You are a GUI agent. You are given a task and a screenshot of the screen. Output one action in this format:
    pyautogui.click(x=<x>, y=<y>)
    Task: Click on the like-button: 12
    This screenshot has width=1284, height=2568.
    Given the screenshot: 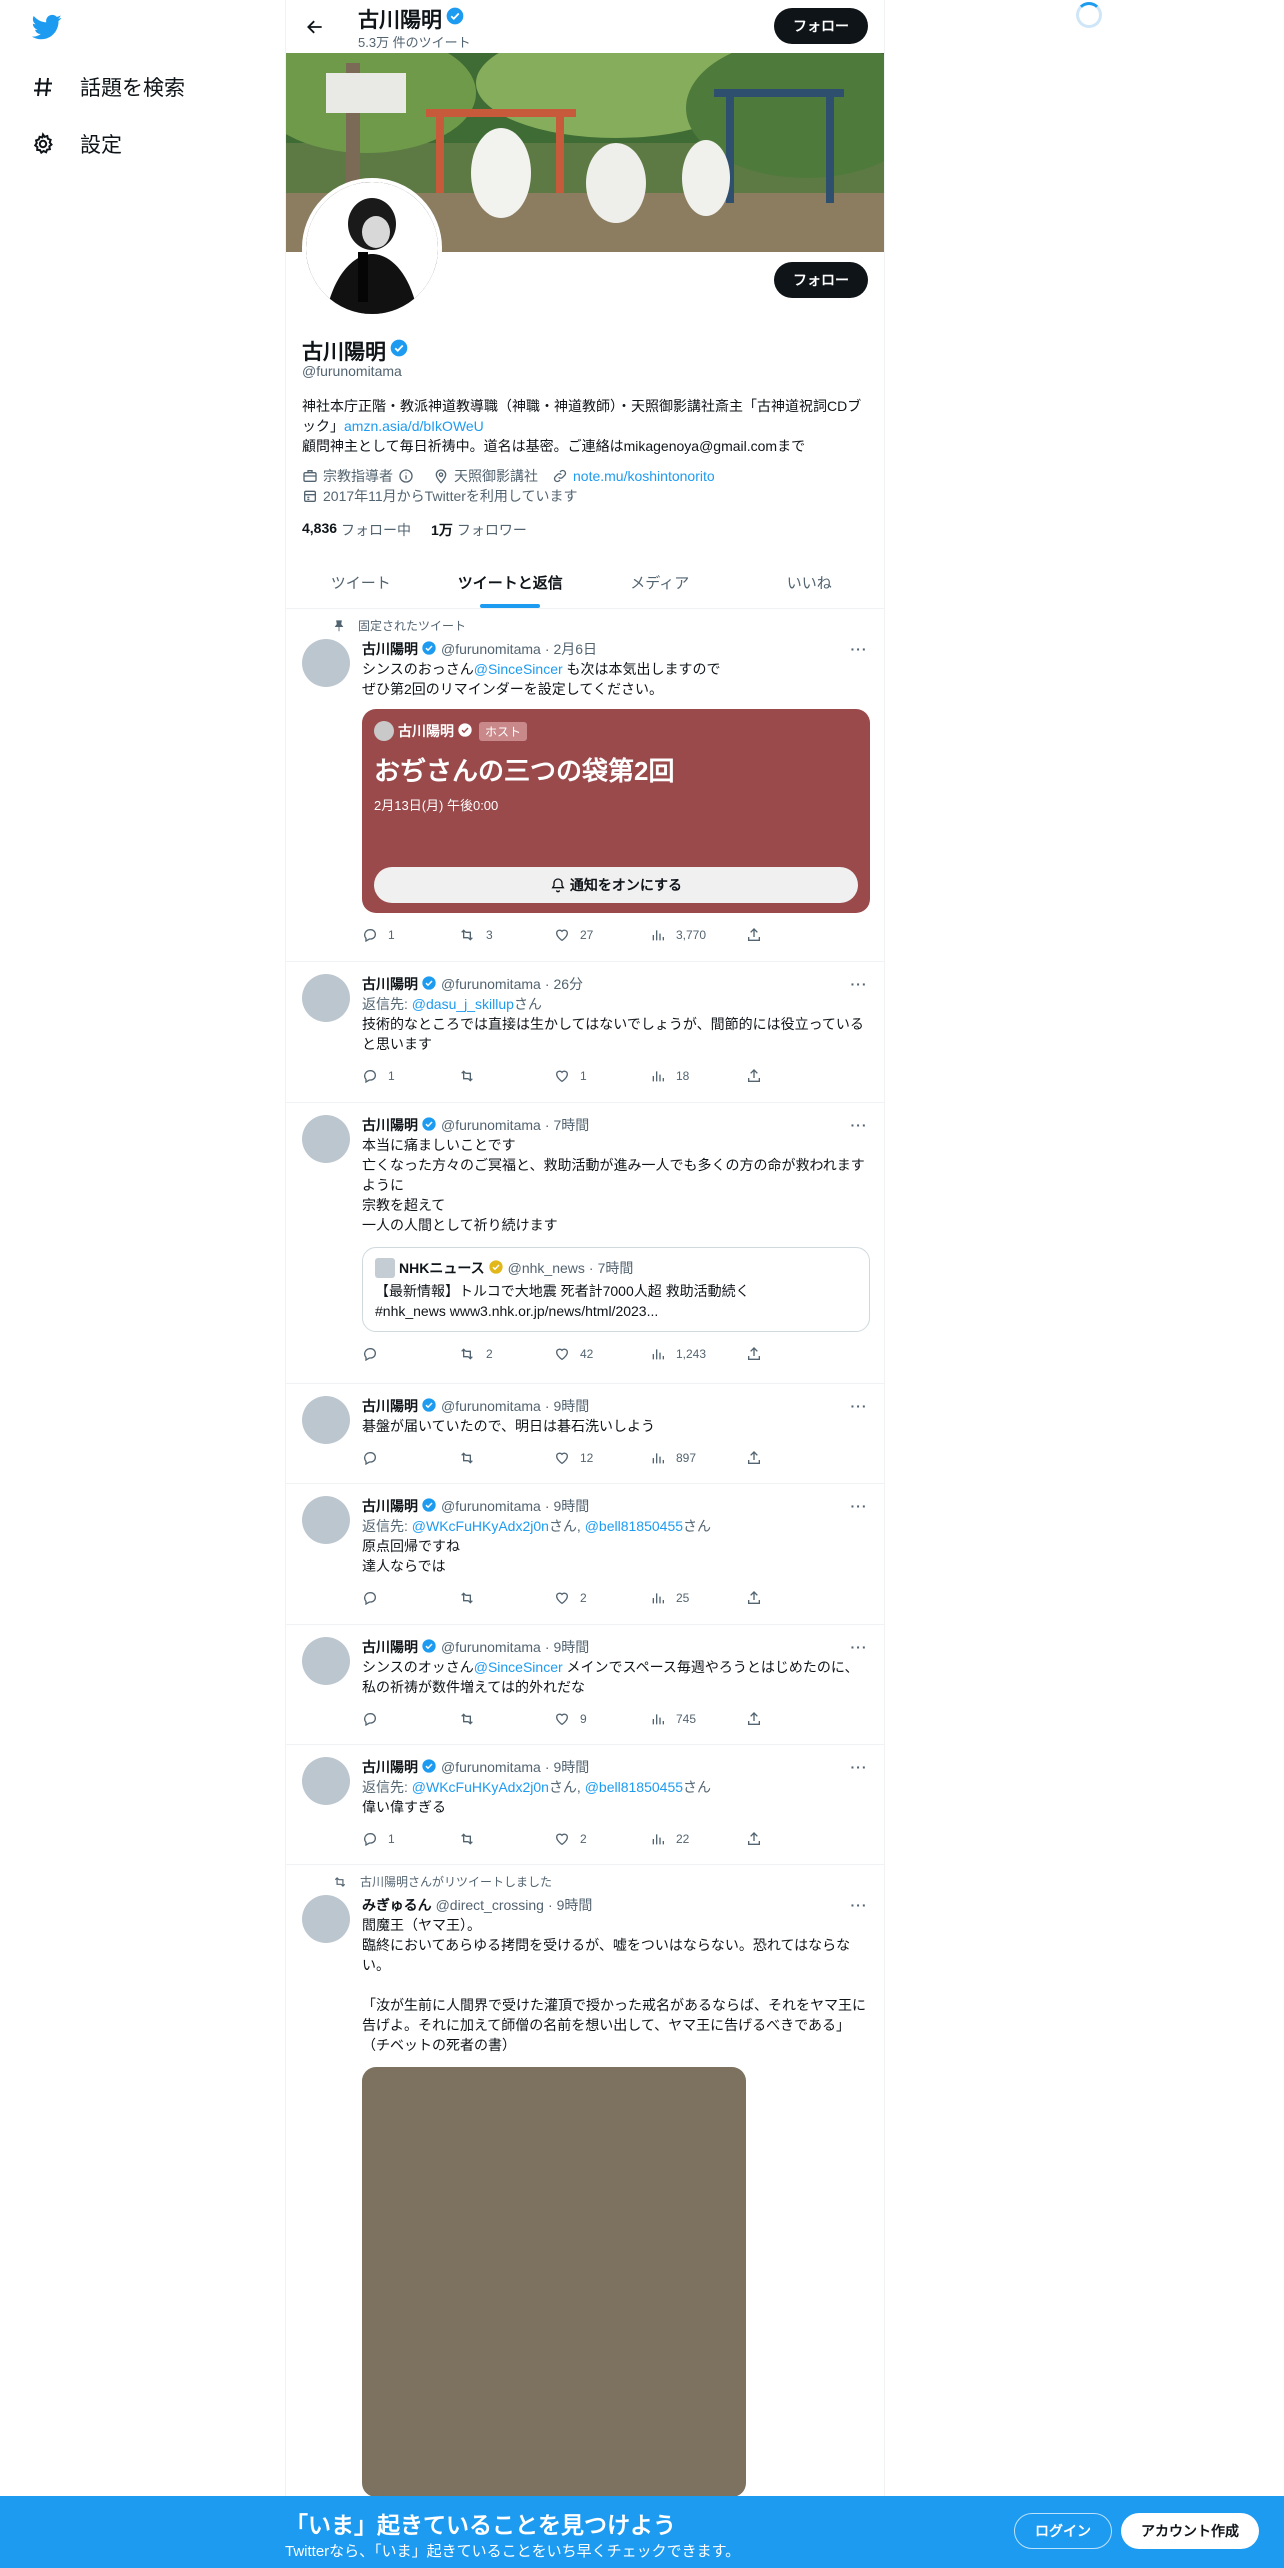 What is the action you would take?
    pyautogui.click(x=602, y=1458)
    